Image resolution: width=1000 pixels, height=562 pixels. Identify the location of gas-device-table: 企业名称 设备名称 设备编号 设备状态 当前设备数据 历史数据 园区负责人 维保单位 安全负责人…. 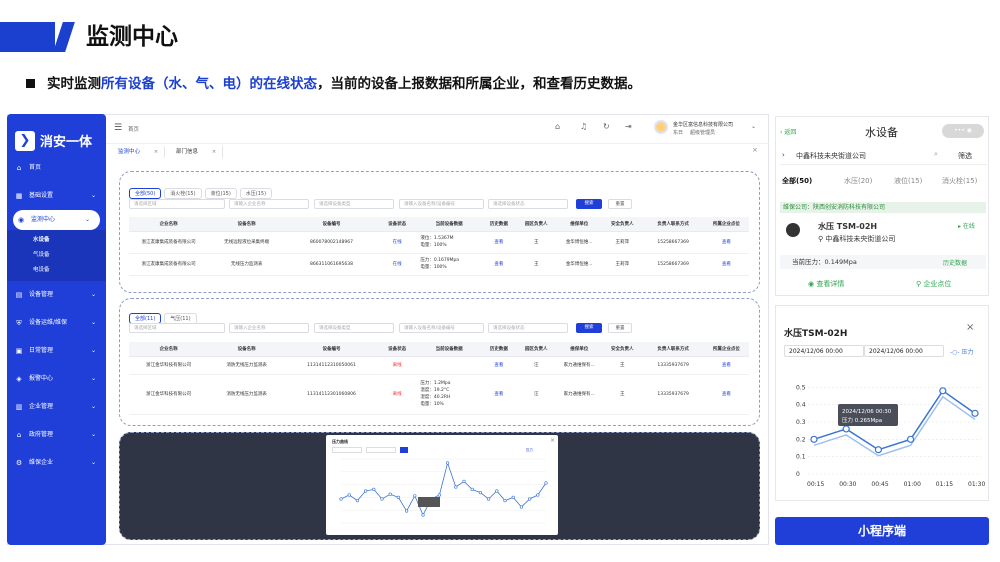
(439, 378).